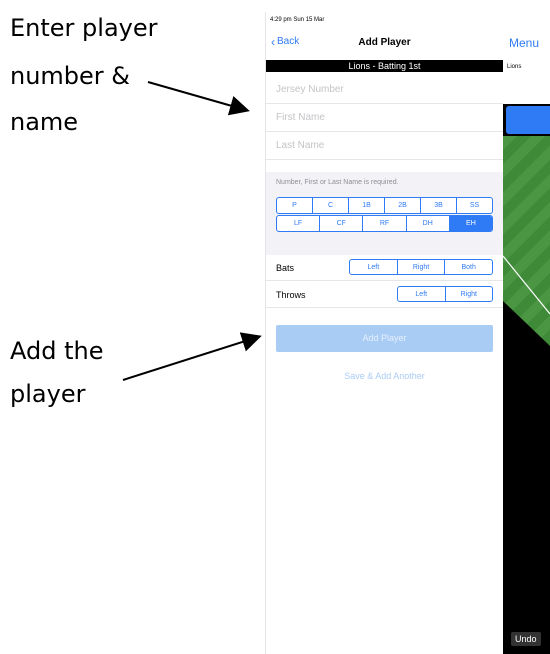 This screenshot has height=654, width=550. I want to click on bats-right: Right, so click(422, 267).